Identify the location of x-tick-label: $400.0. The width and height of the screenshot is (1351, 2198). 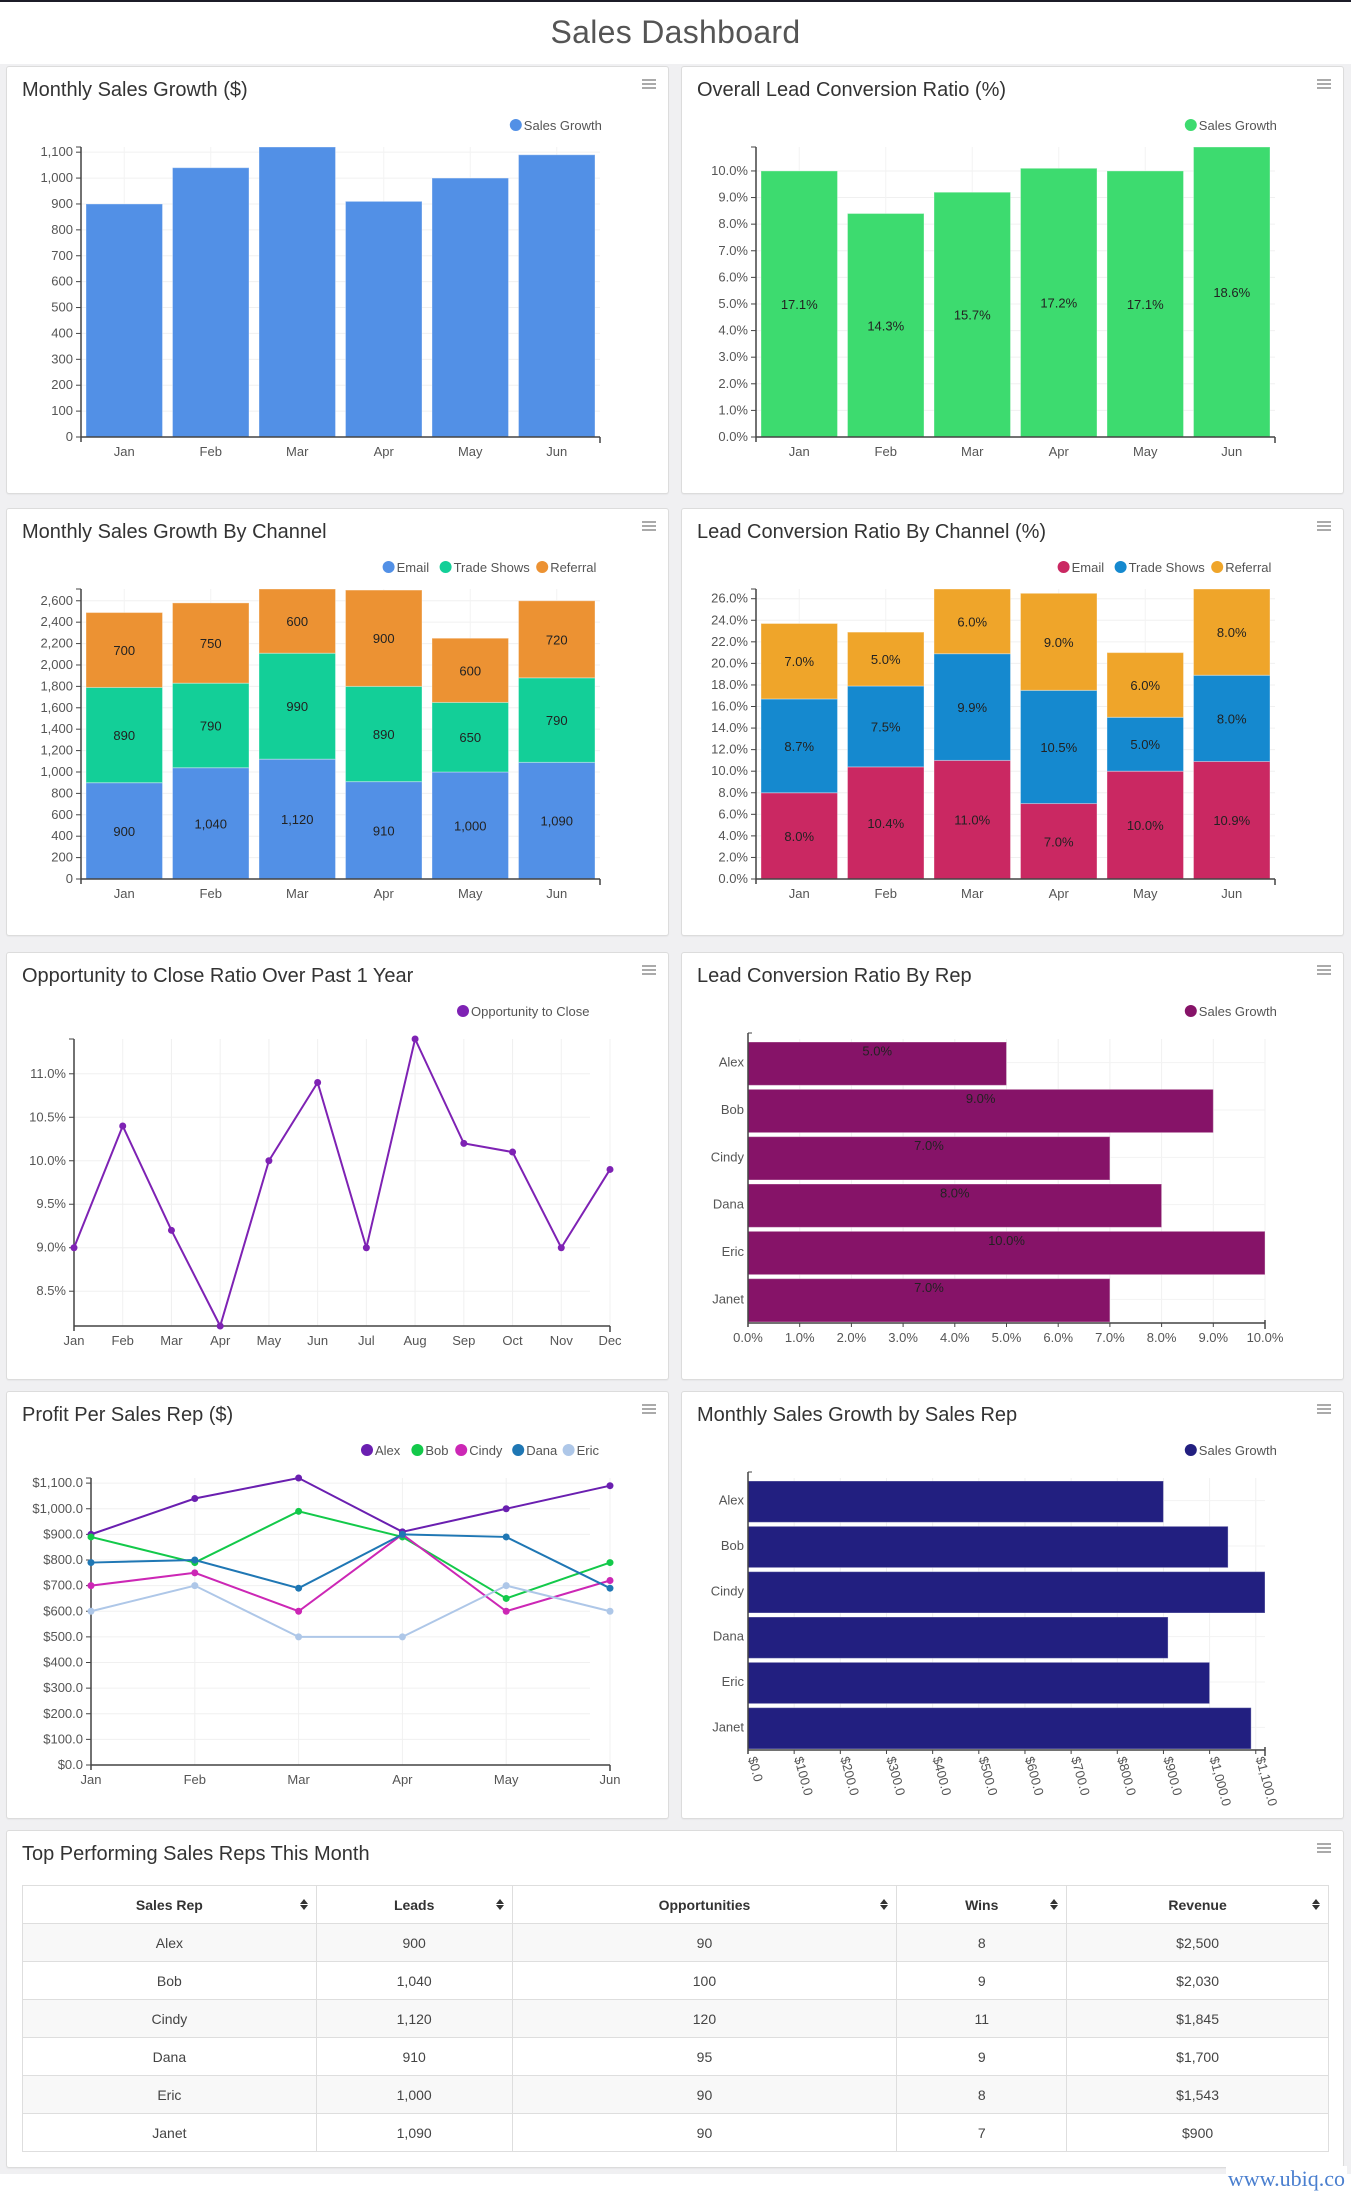
(942, 1776).